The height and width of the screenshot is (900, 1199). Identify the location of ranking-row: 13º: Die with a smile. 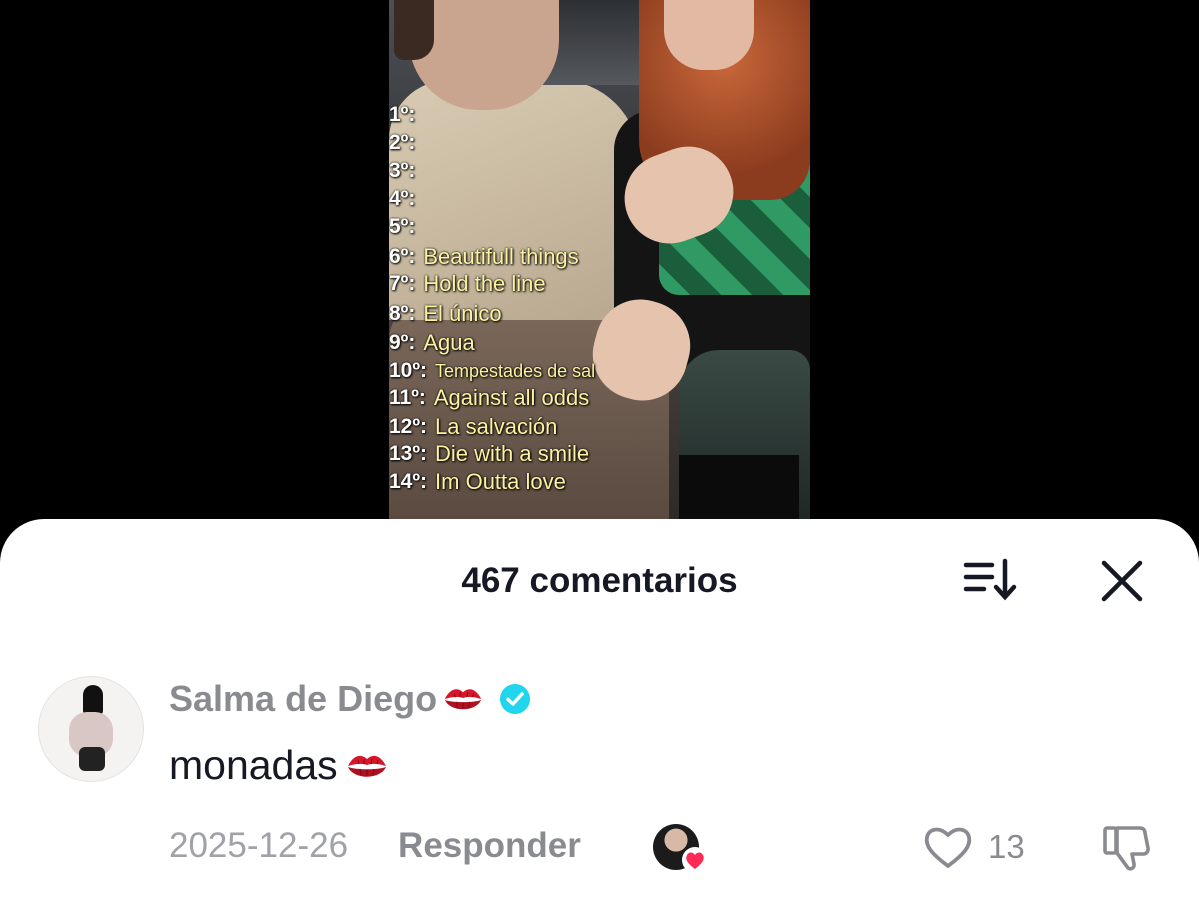
(489, 454).